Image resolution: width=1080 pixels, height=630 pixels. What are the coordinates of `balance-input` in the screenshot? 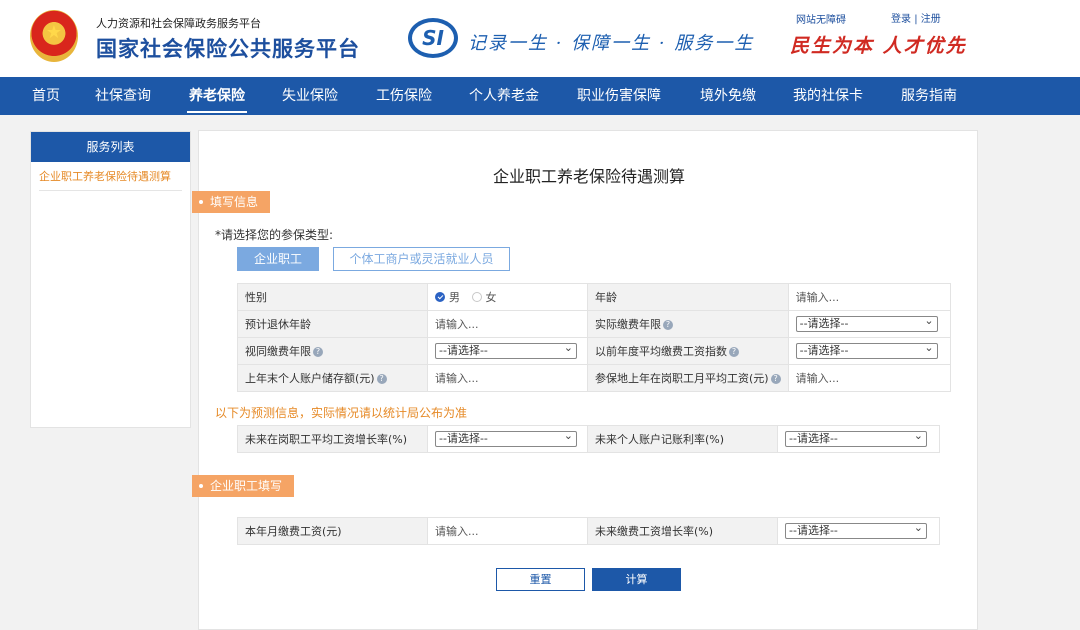 It's located at (500, 378).